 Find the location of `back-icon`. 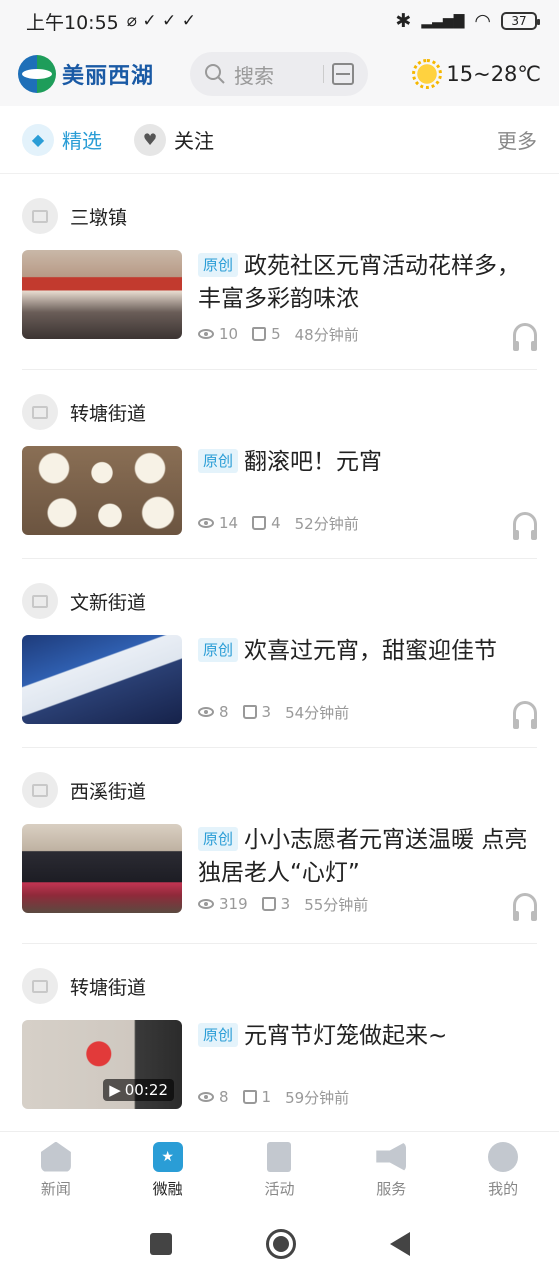

back-icon is located at coordinates (399, 1244).